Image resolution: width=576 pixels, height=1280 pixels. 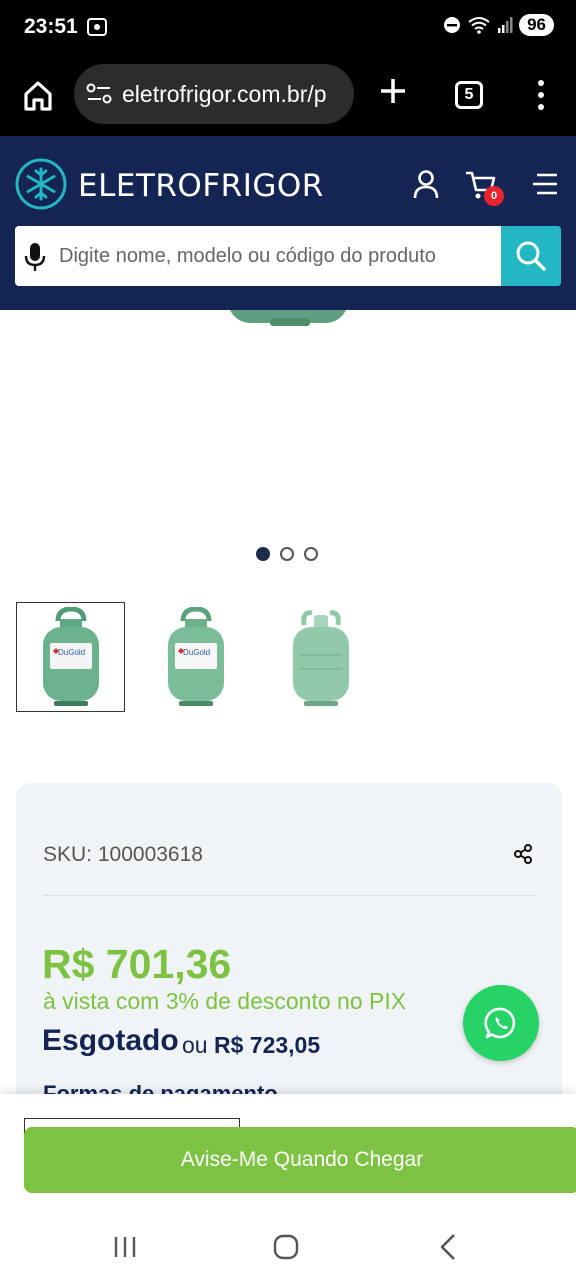 I want to click on gas-cylinder-thumbnail, so click(x=320, y=658).